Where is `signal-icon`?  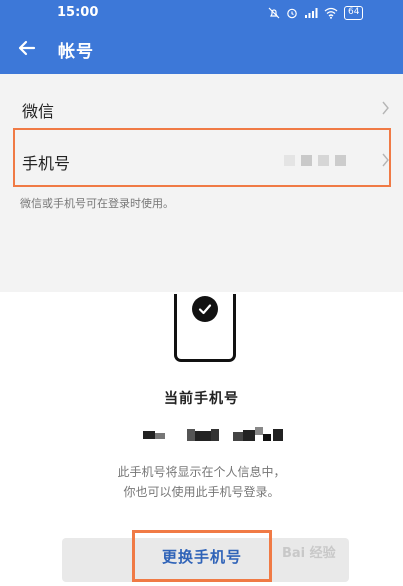 signal-icon is located at coordinates (311, 13).